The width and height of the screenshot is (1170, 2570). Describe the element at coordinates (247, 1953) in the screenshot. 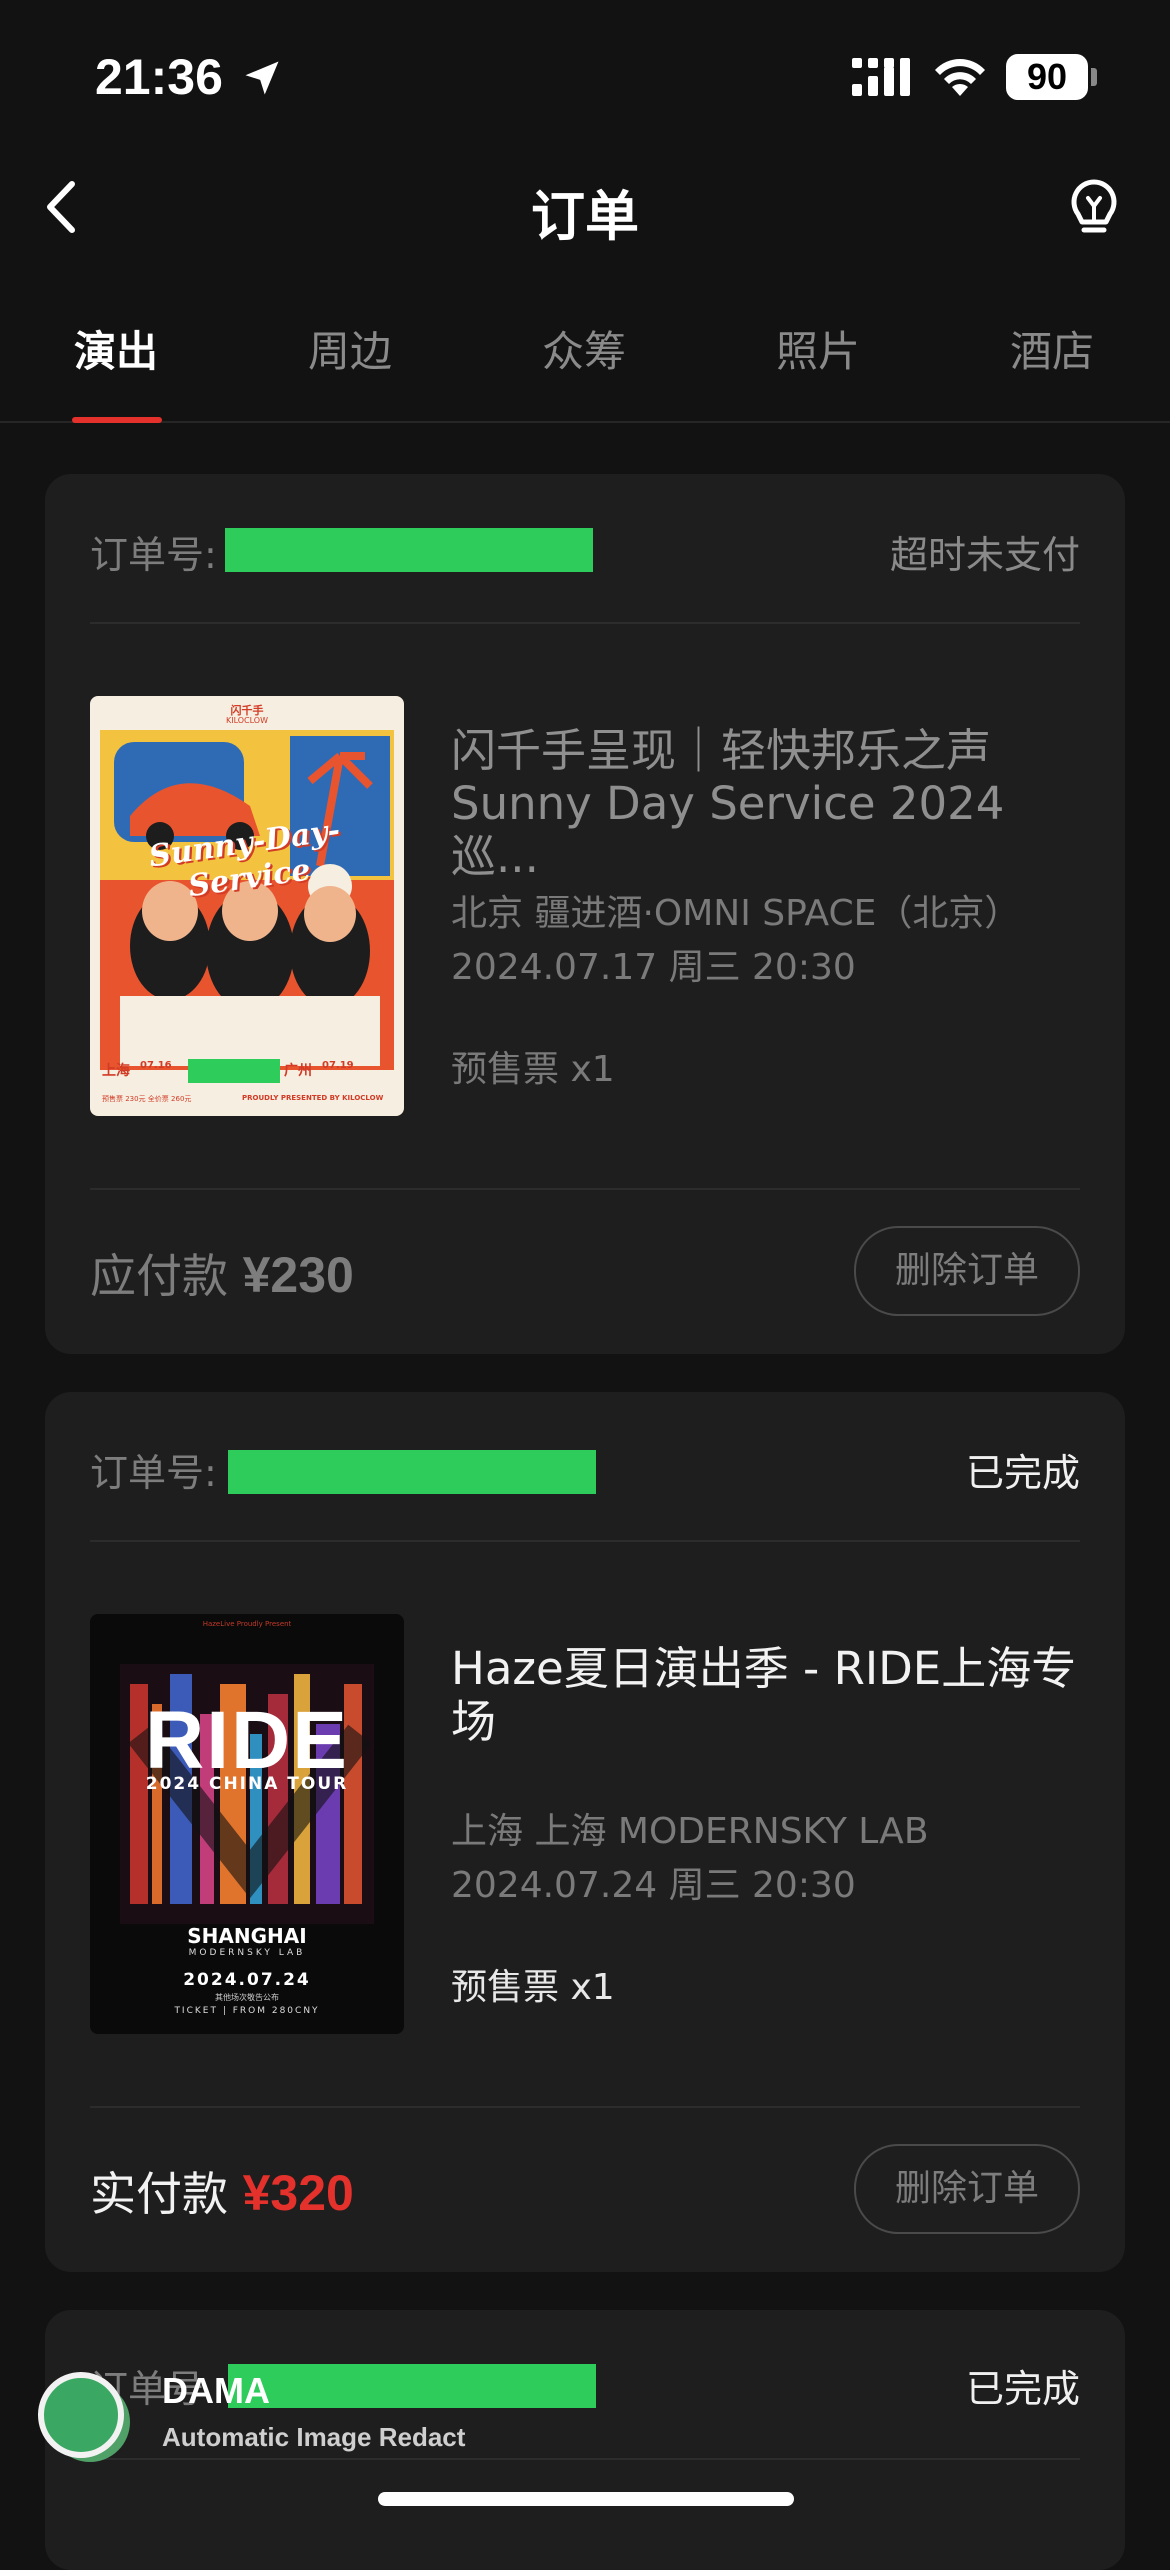

I see `poster-venue: MODERNSKY LAB` at that location.